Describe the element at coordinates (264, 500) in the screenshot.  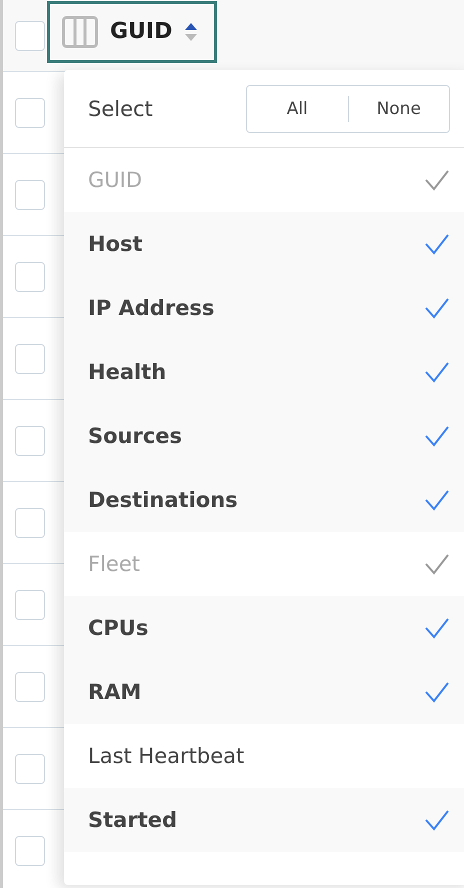
I see `column-option: Destinations` at that location.